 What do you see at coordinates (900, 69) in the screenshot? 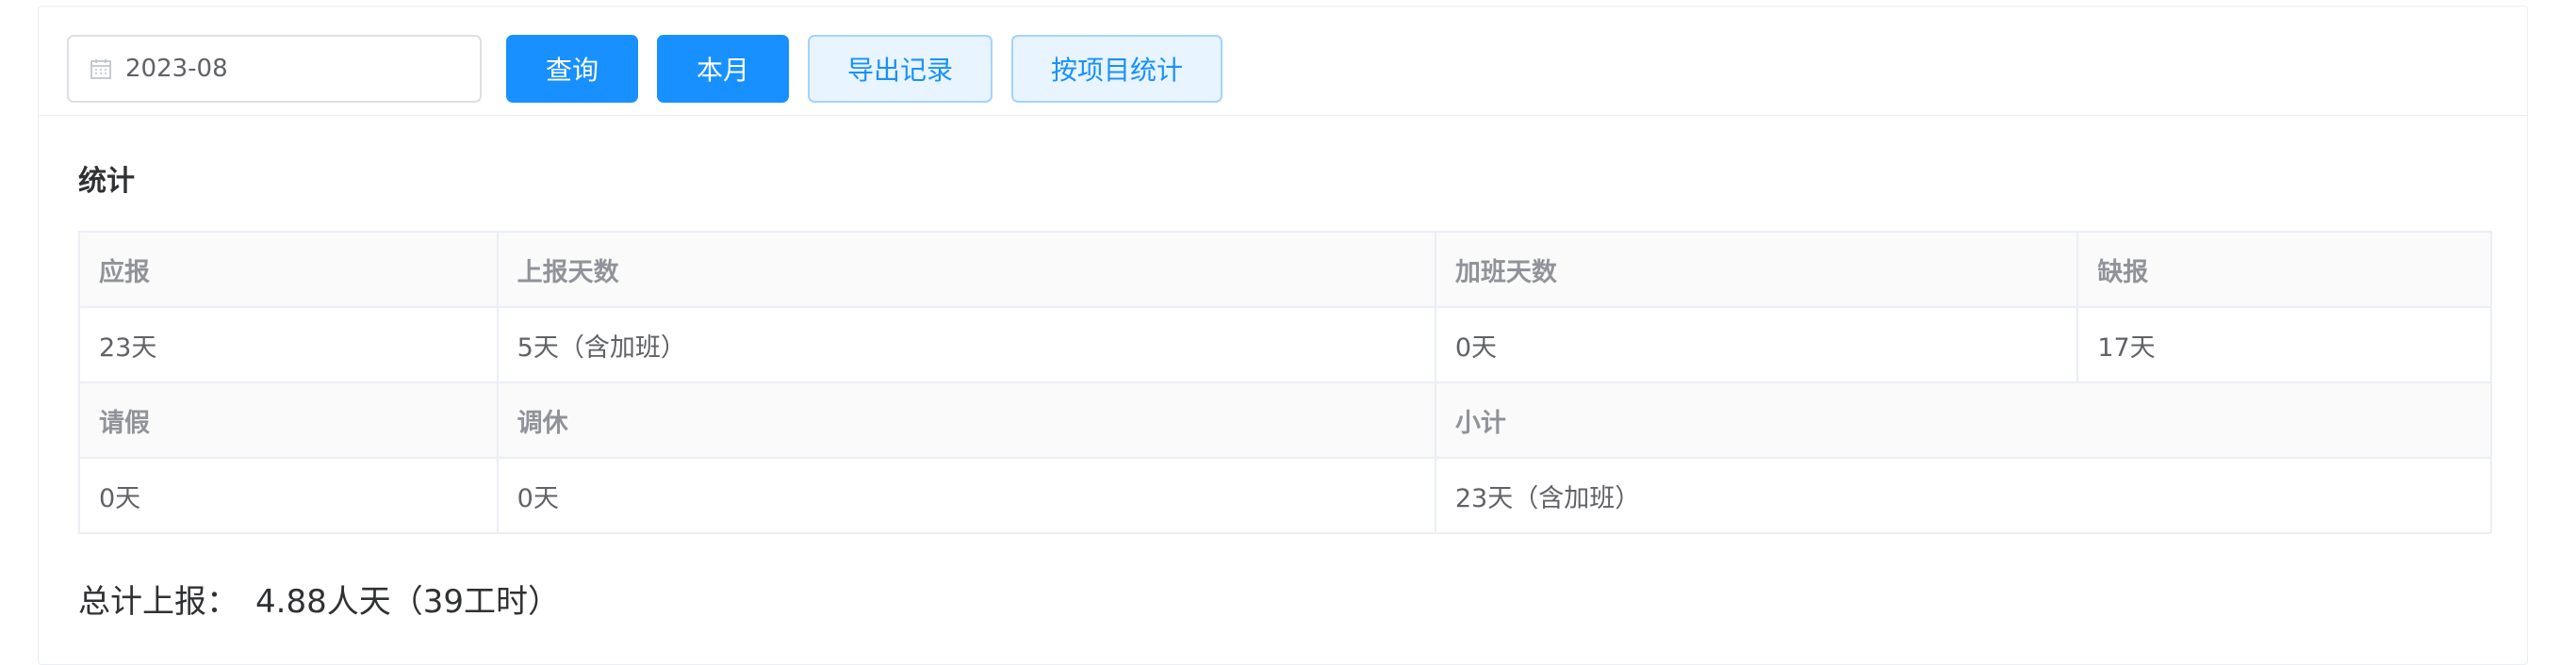
I see `export-records-button: 导出记录` at bounding box center [900, 69].